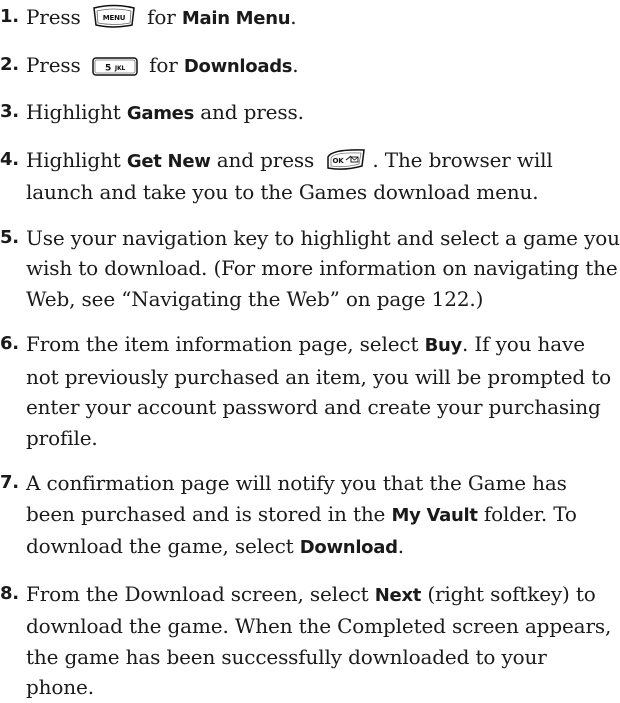  I want to click on menu-key-icon: MENU, so click(114, 17).